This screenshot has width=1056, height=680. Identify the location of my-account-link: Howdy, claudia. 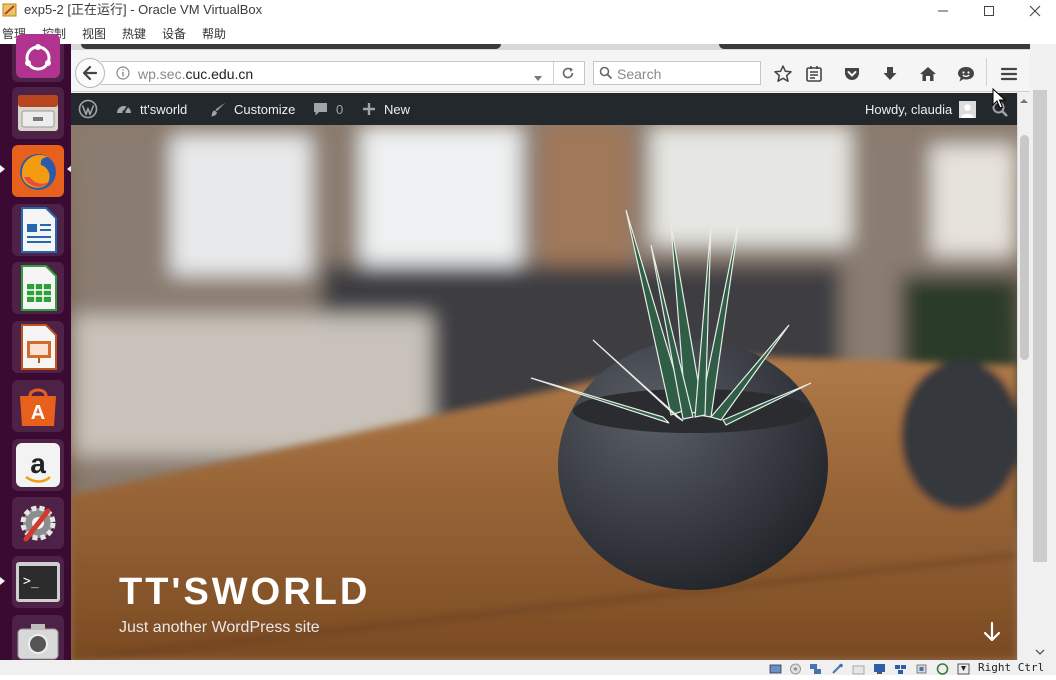
(921, 109).